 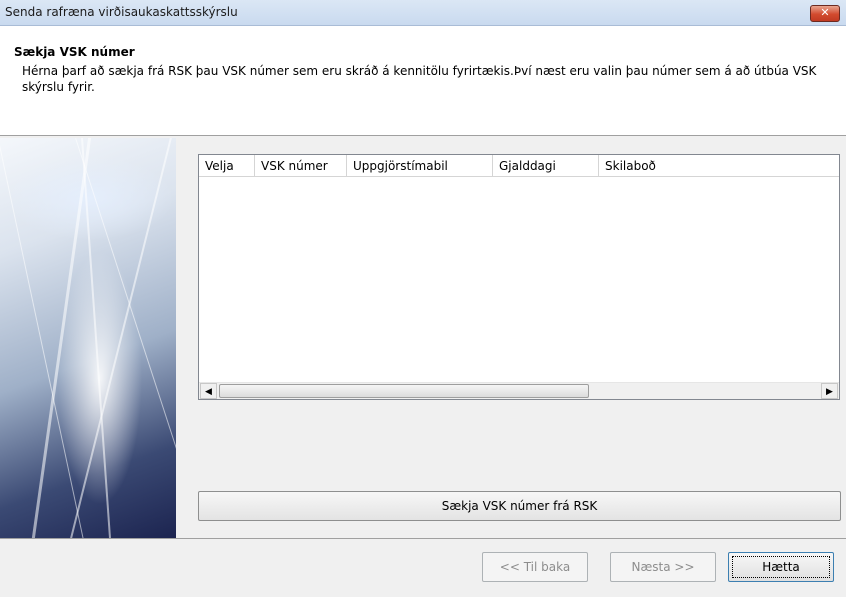 I want to click on horizontal-scrollbar: ◀ ▶, so click(x=519, y=390).